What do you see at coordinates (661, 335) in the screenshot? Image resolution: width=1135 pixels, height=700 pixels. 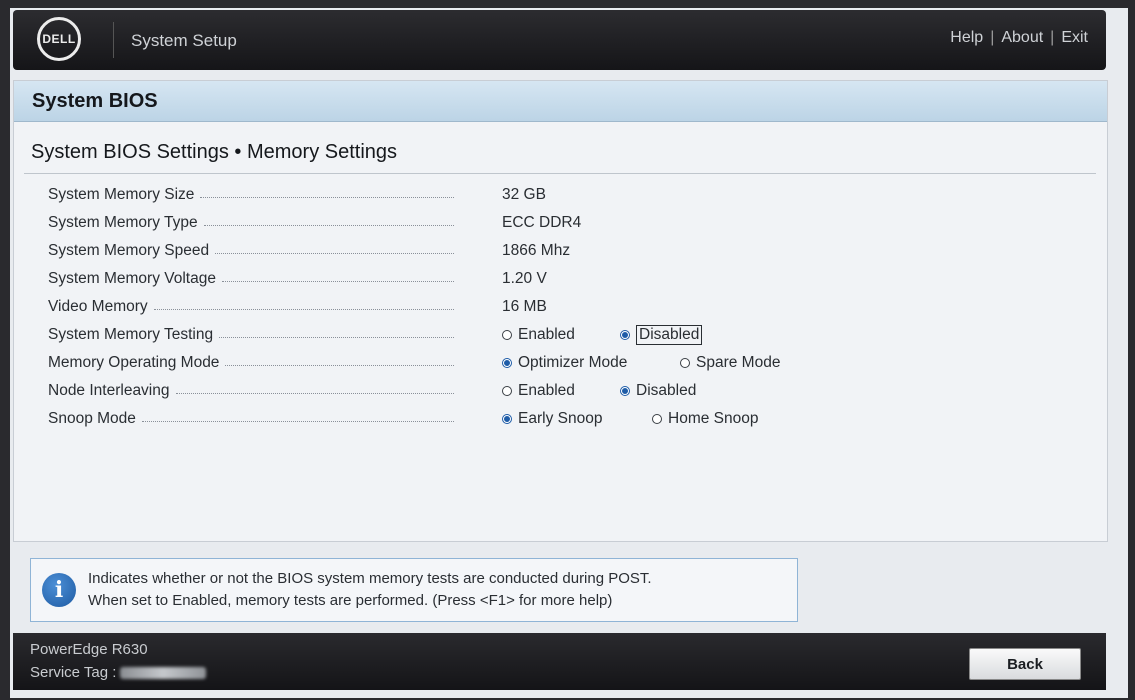 I see `memory-testing-disabled-radio: Disabled` at bounding box center [661, 335].